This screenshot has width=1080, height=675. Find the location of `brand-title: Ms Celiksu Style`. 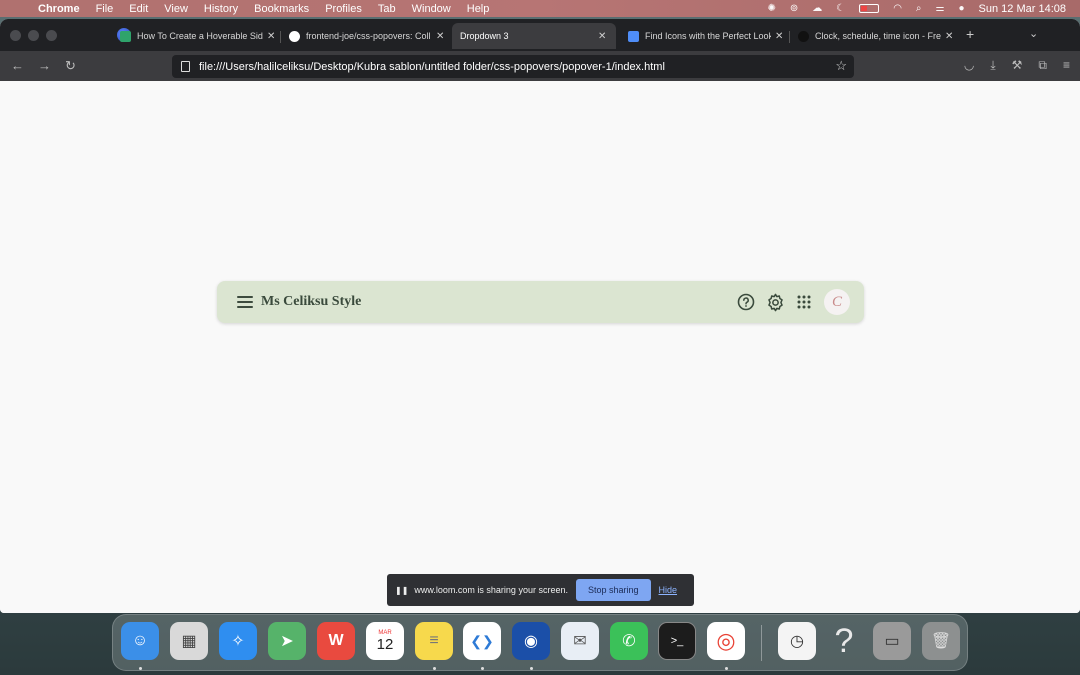

brand-title: Ms Celiksu Style is located at coordinates (311, 301).